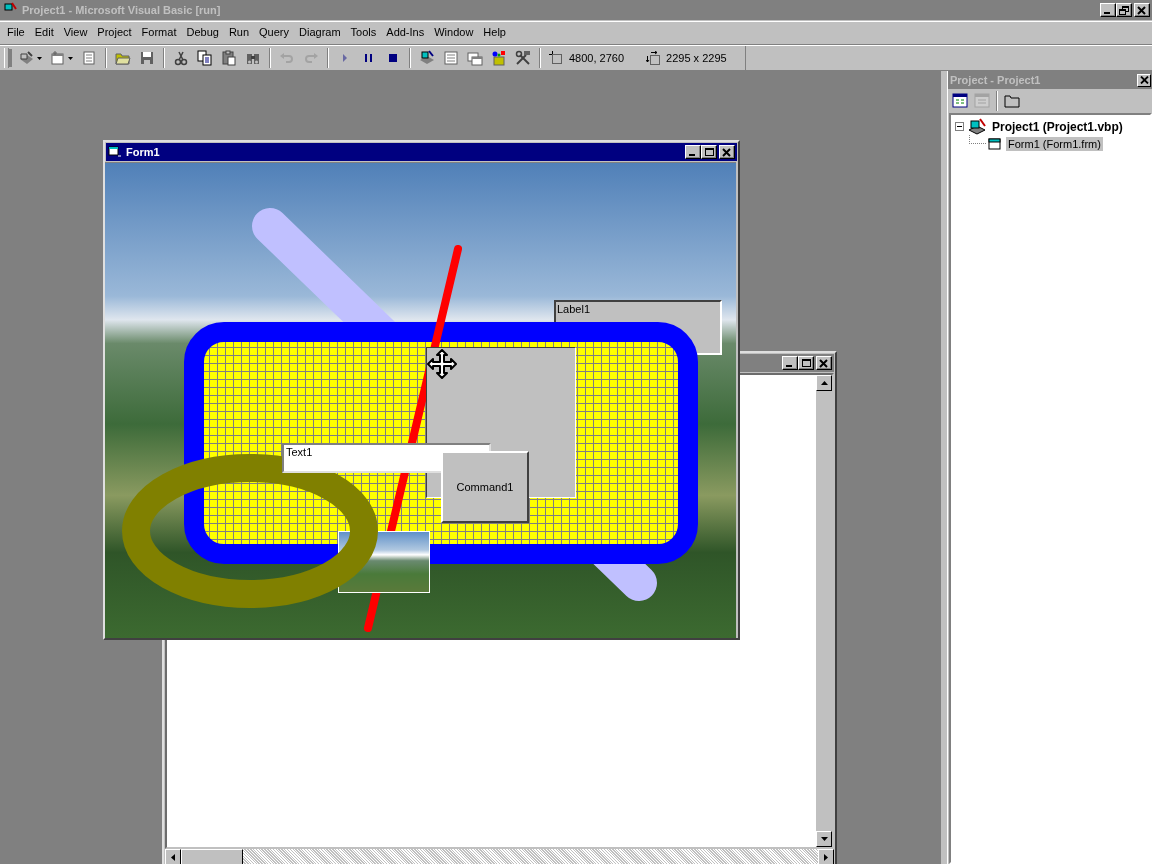 The height and width of the screenshot is (864, 1152). What do you see at coordinates (597, 58) in the screenshot?
I see `position-reading: 4800, 2760` at bounding box center [597, 58].